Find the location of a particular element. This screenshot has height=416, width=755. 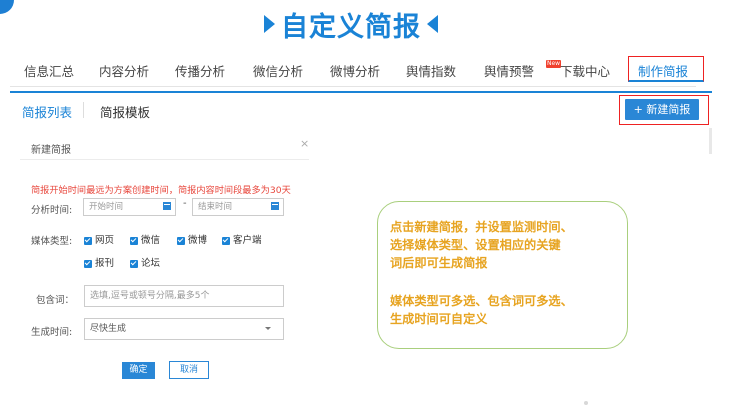

nav-item-content-analysis: 内容分析 is located at coordinates (124, 70).